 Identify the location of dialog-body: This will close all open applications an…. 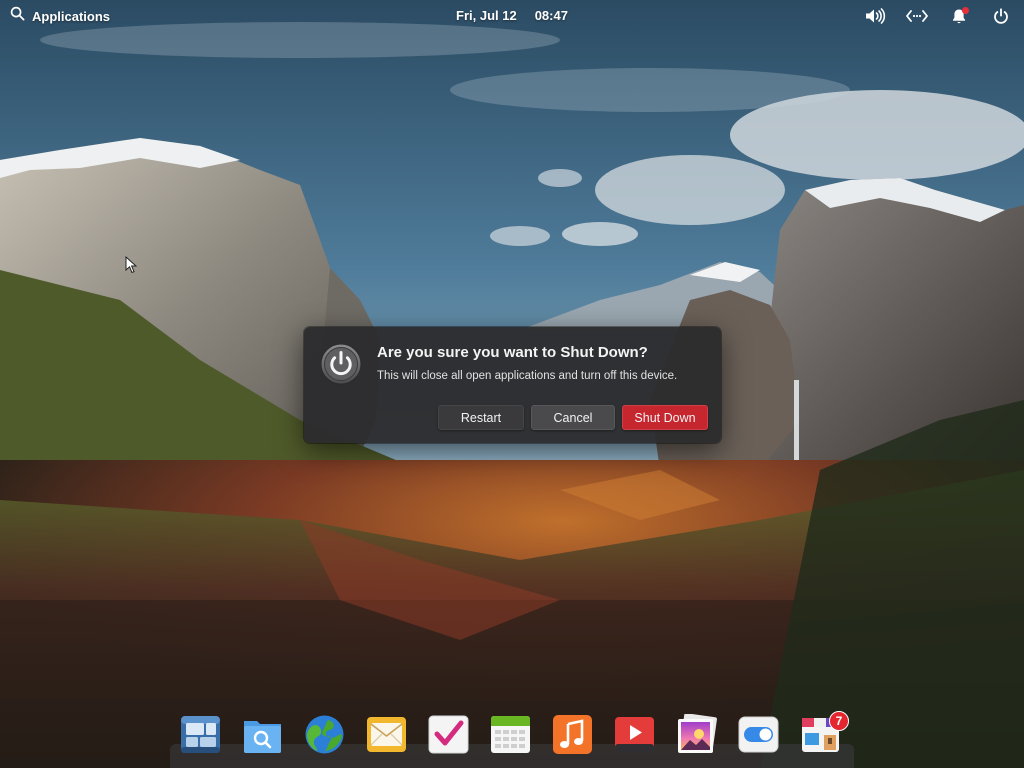
(527, 376).